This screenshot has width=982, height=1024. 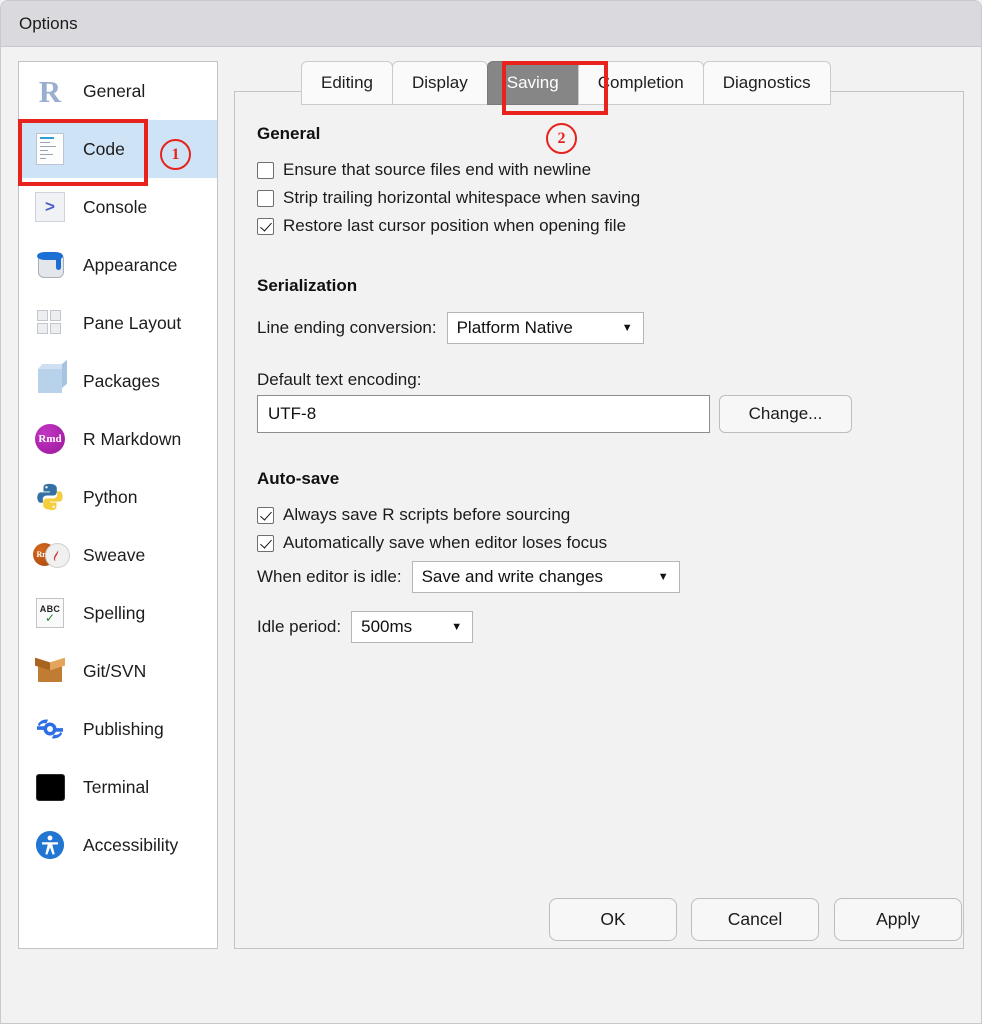 I want to click on pane-grid-icon, so click(x=50, y=323).